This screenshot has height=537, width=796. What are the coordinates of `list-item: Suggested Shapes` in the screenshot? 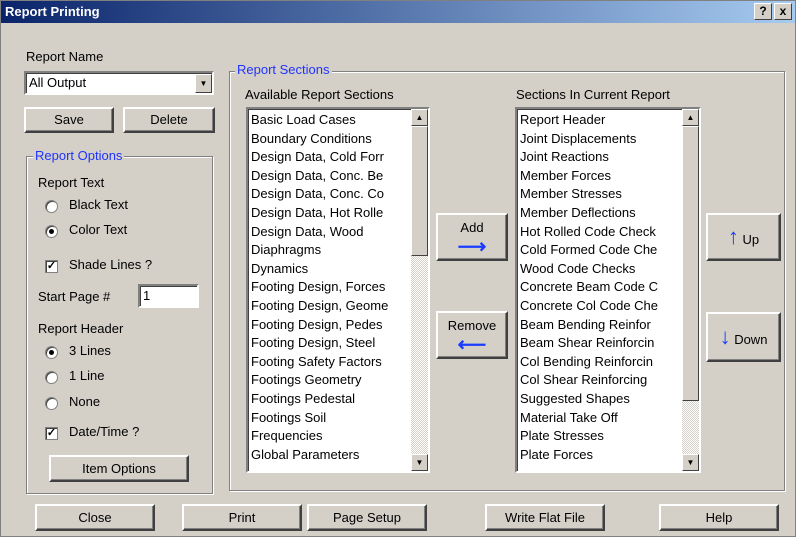 It's located at (600, 399).